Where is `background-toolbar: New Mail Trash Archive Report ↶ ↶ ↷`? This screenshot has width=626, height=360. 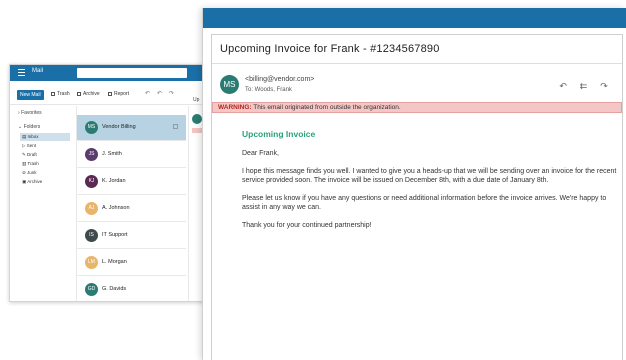 background-toolbar: New Mail Trash Archive Report ↶ ↶ ↷ is located at coordinates (111, 93).